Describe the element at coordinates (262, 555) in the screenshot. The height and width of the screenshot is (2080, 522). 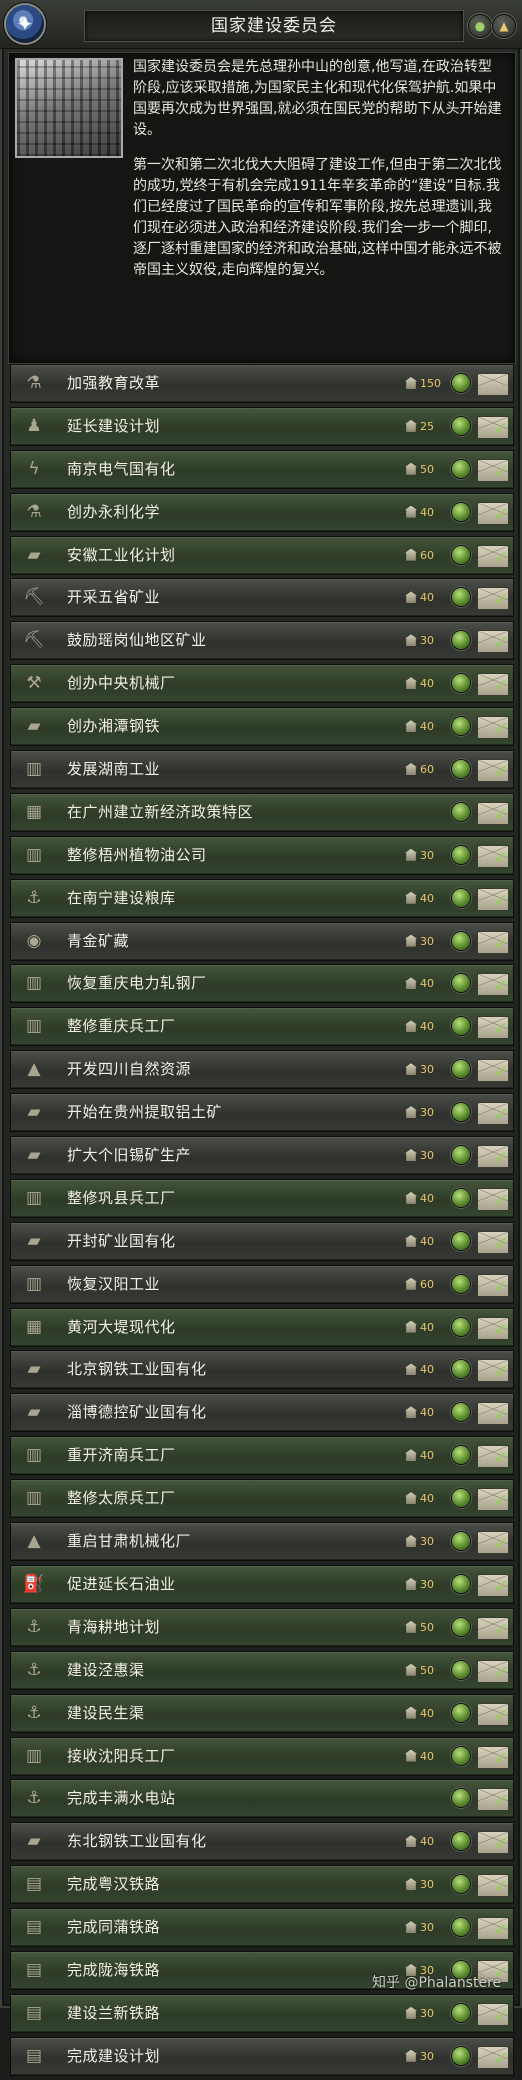
I see `focus-row: ▰ 安徽工业化计划 60 ✓` at that location.